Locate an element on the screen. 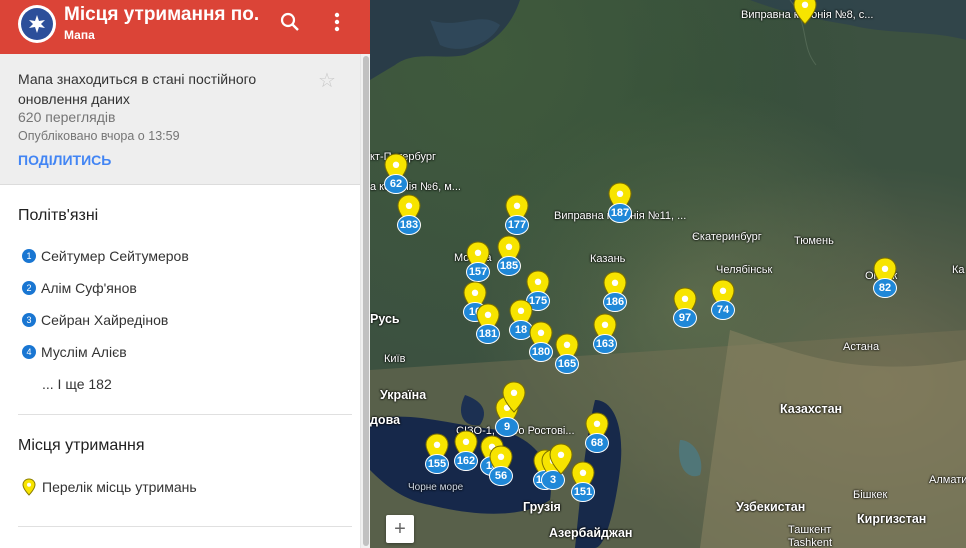 The image size is (966, 548). marker-count-badge: 185 is located at coordinates (509, 266).